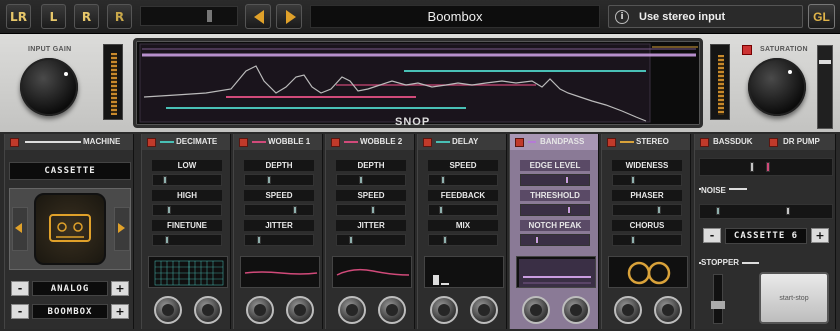 This screenshot has width=840, height=331. I want to click on mode-minus-button: -, so click(20, 288).